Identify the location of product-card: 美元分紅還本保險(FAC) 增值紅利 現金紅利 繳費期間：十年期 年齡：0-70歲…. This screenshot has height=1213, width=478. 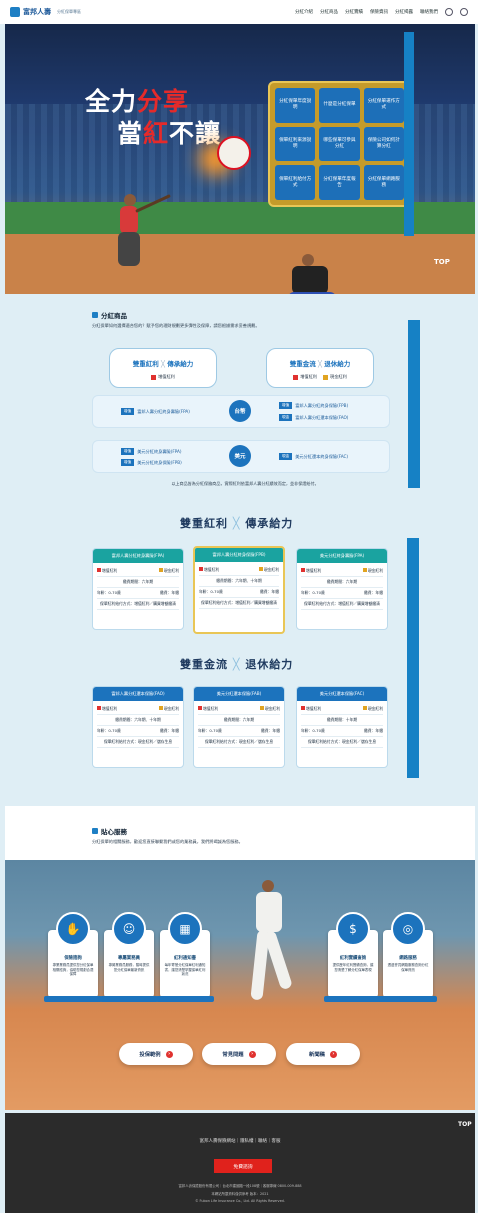
(342, 727).